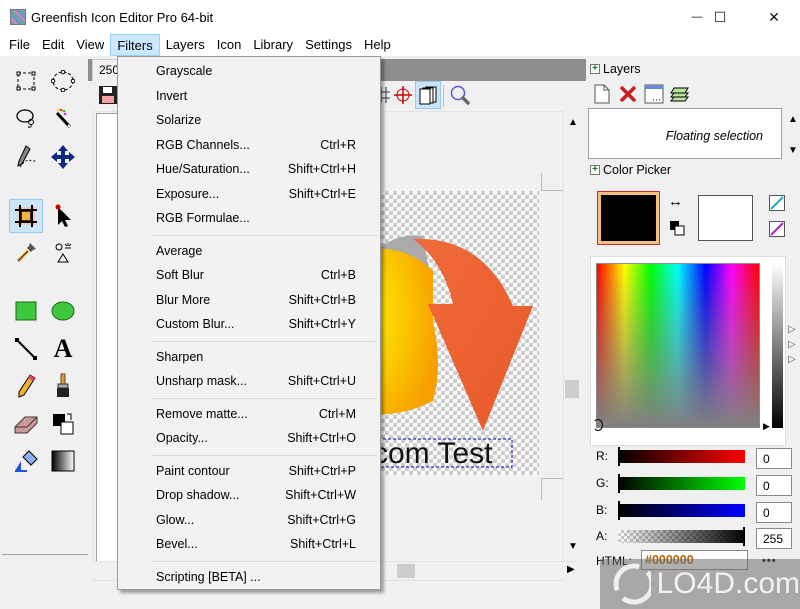 The width and height of the screenshot is (800, 609). I want to click on line-tool, so click(26, 349).